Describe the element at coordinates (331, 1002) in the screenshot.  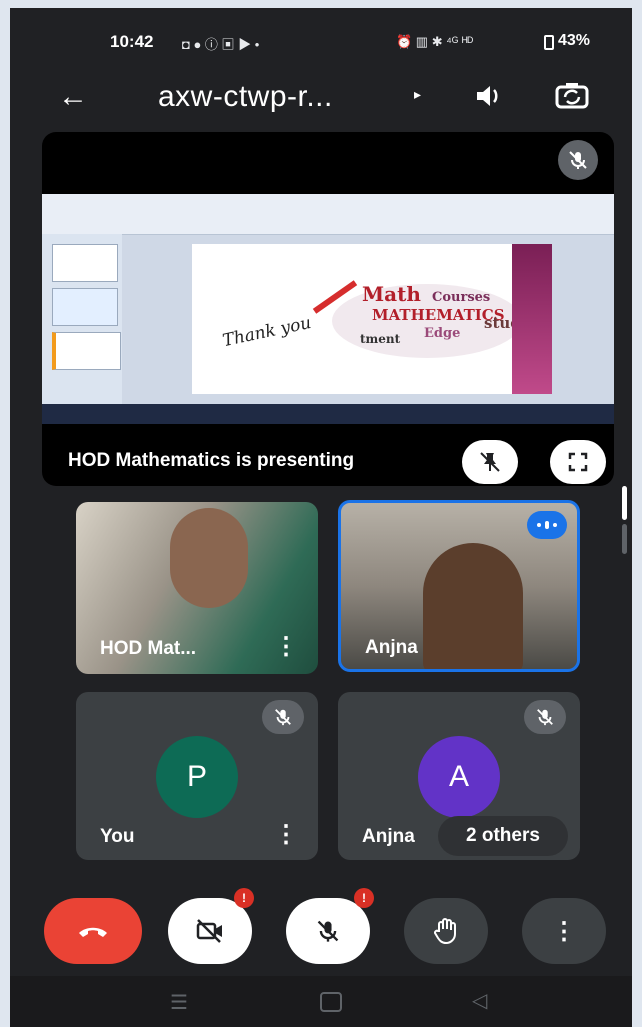
I see `home-icon` at that location.